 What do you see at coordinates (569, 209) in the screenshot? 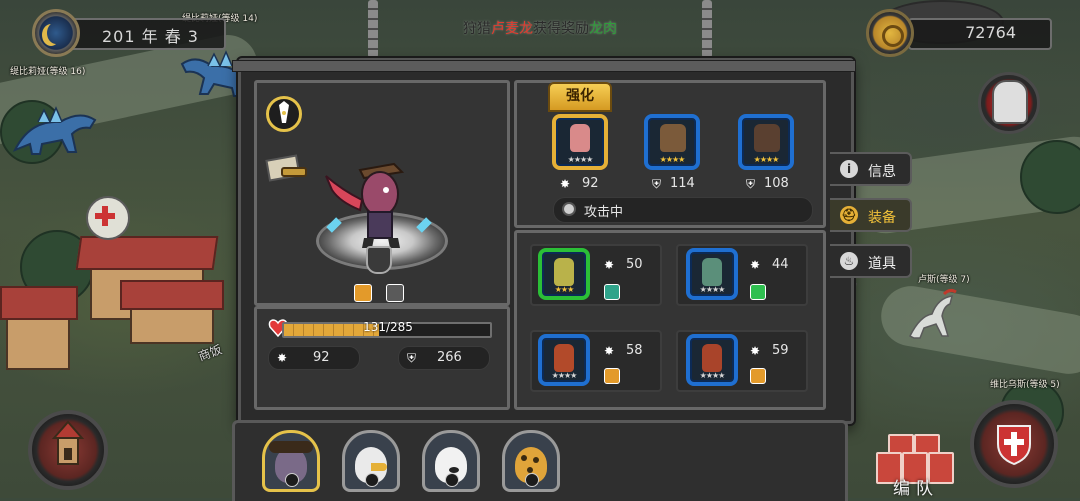
I see `status-gear-icon` at bounding box center [569, 209].